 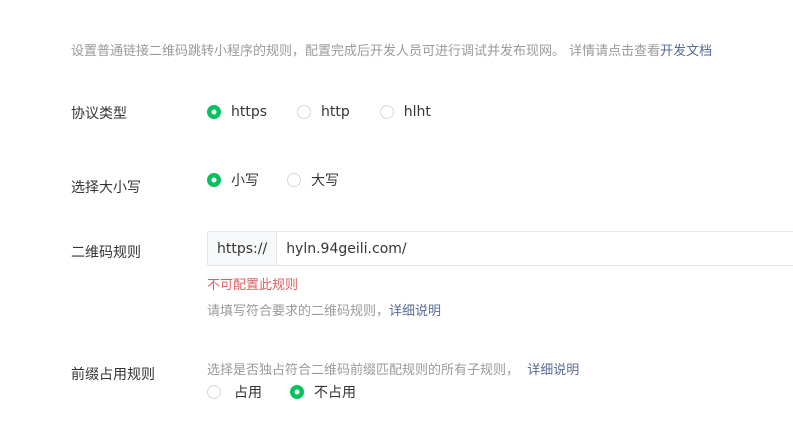 What do you see at coordinates (253, 285) in the screenshot?
I see `qr-rule-error: 不可配置此规则` at bounding box center [253, 285].